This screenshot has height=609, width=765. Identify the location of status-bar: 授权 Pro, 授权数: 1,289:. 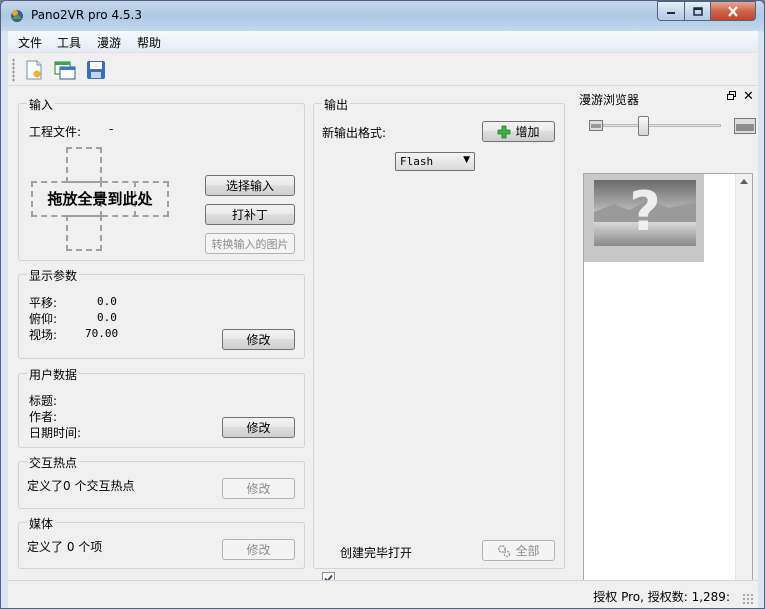
(383, 594).